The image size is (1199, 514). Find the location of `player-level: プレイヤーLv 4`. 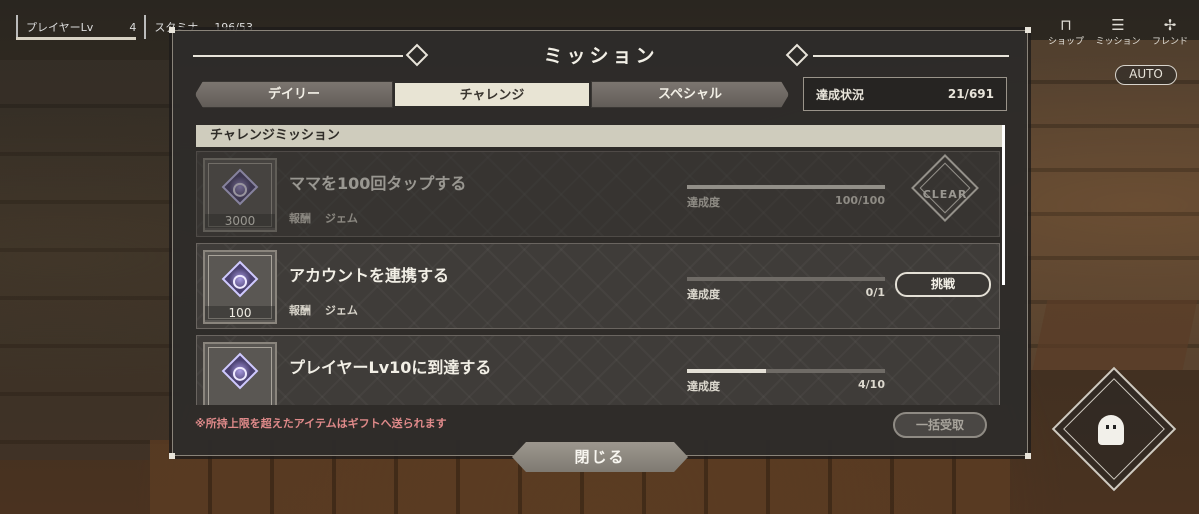

player-level: プレイヤーLv 4 is located at coordinates (80, 27).